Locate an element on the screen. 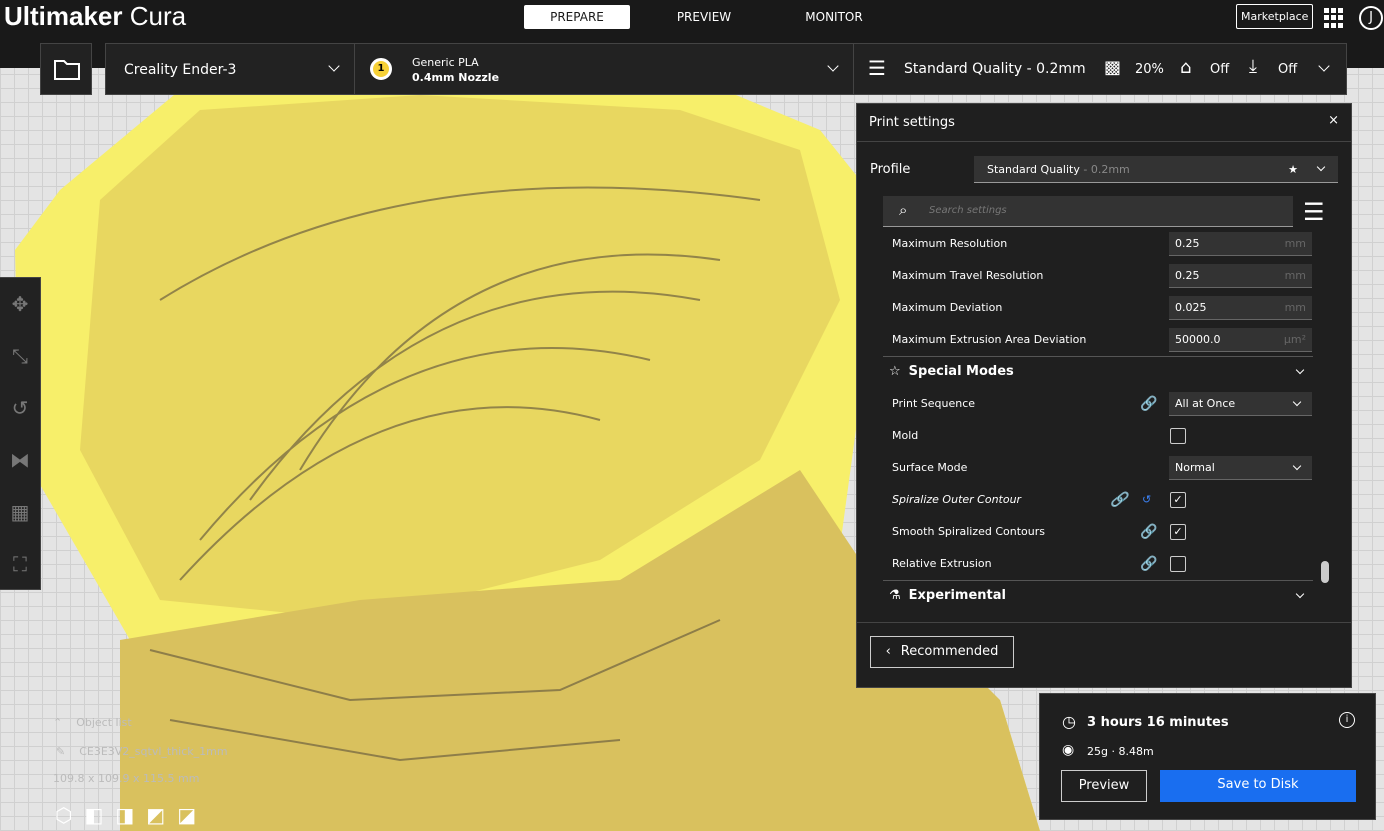 The width and height of the screenshot is (1384, 831). recommended-button: ‹ Recommended is located at coordinates (942, 652).